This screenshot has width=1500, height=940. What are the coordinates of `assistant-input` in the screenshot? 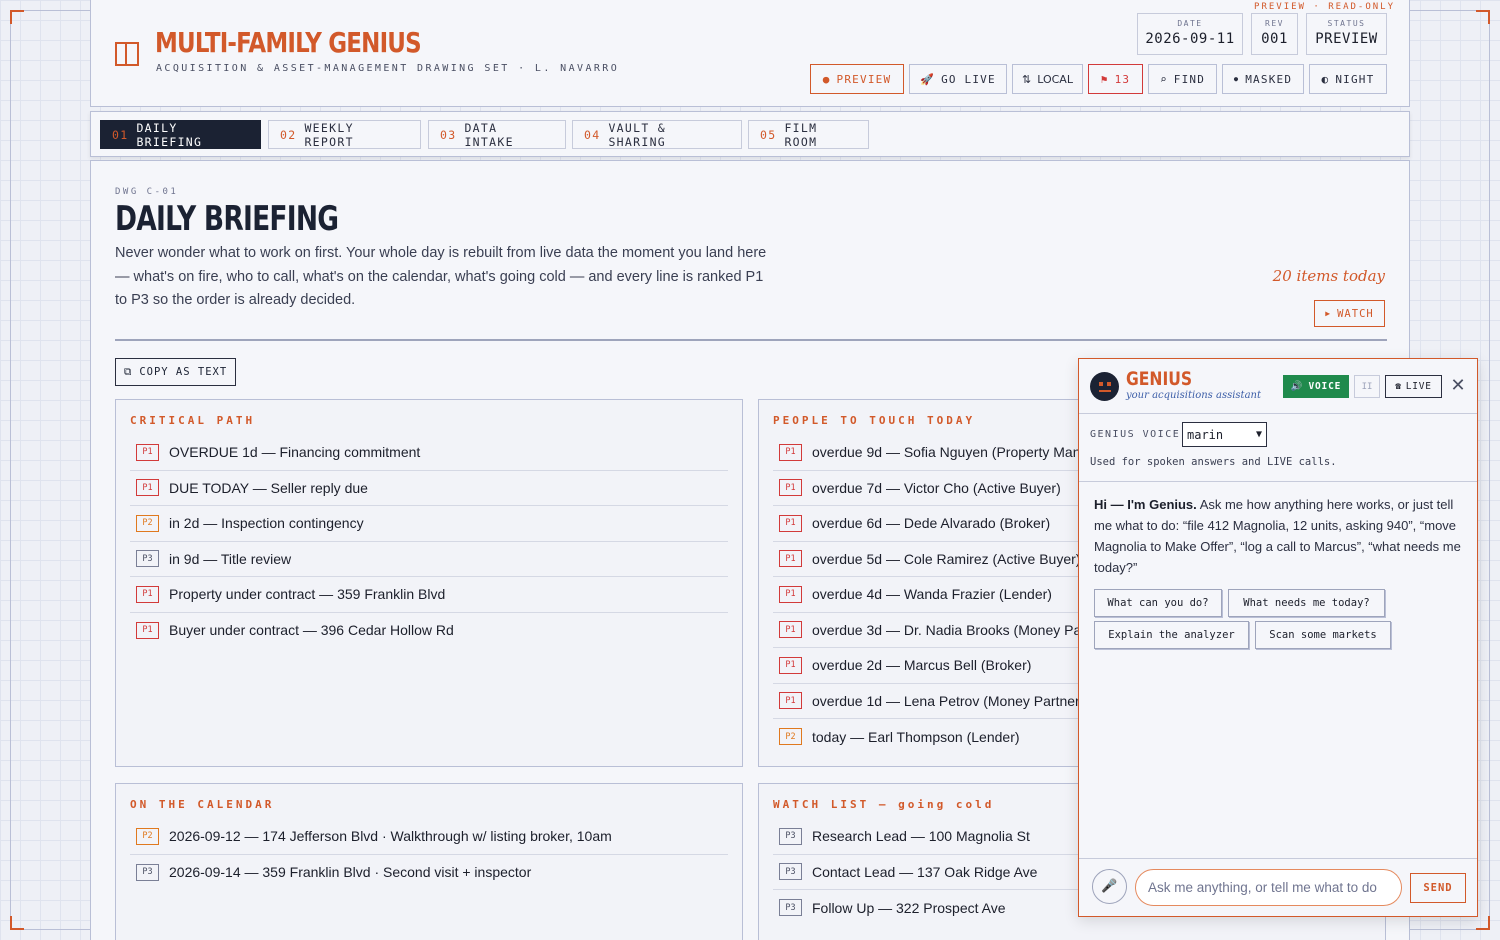 It's located at (1268, 887).